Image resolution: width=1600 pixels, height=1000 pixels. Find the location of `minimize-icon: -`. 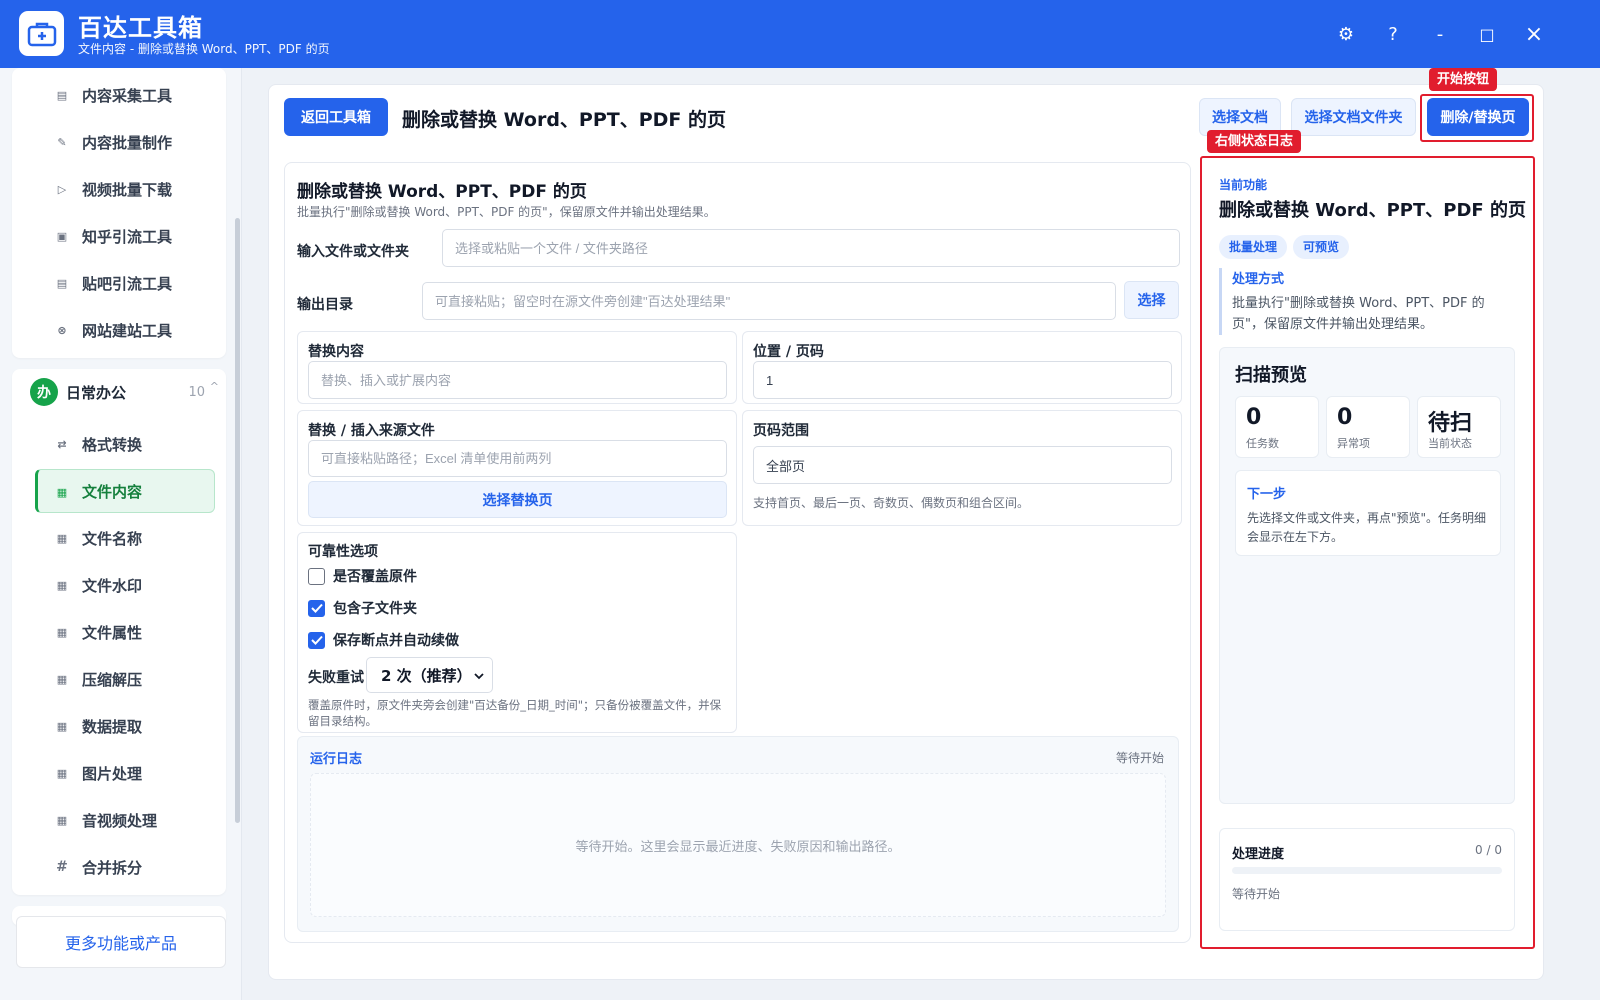

minimize-icon: - is located at coordinates (1440, 34).